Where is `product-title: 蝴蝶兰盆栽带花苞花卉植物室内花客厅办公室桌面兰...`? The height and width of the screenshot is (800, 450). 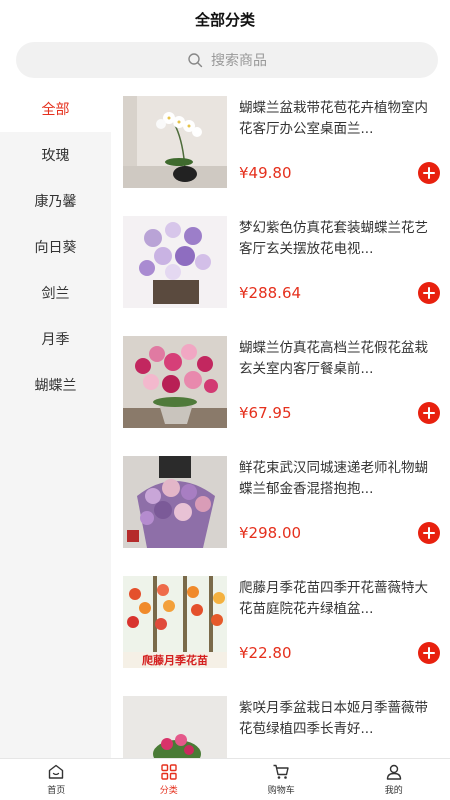
product-title: 蝴蝶兰盆栽带花苞花卉植物室内花客厅办公室桌面兰... is located at coordinates (333, 118).